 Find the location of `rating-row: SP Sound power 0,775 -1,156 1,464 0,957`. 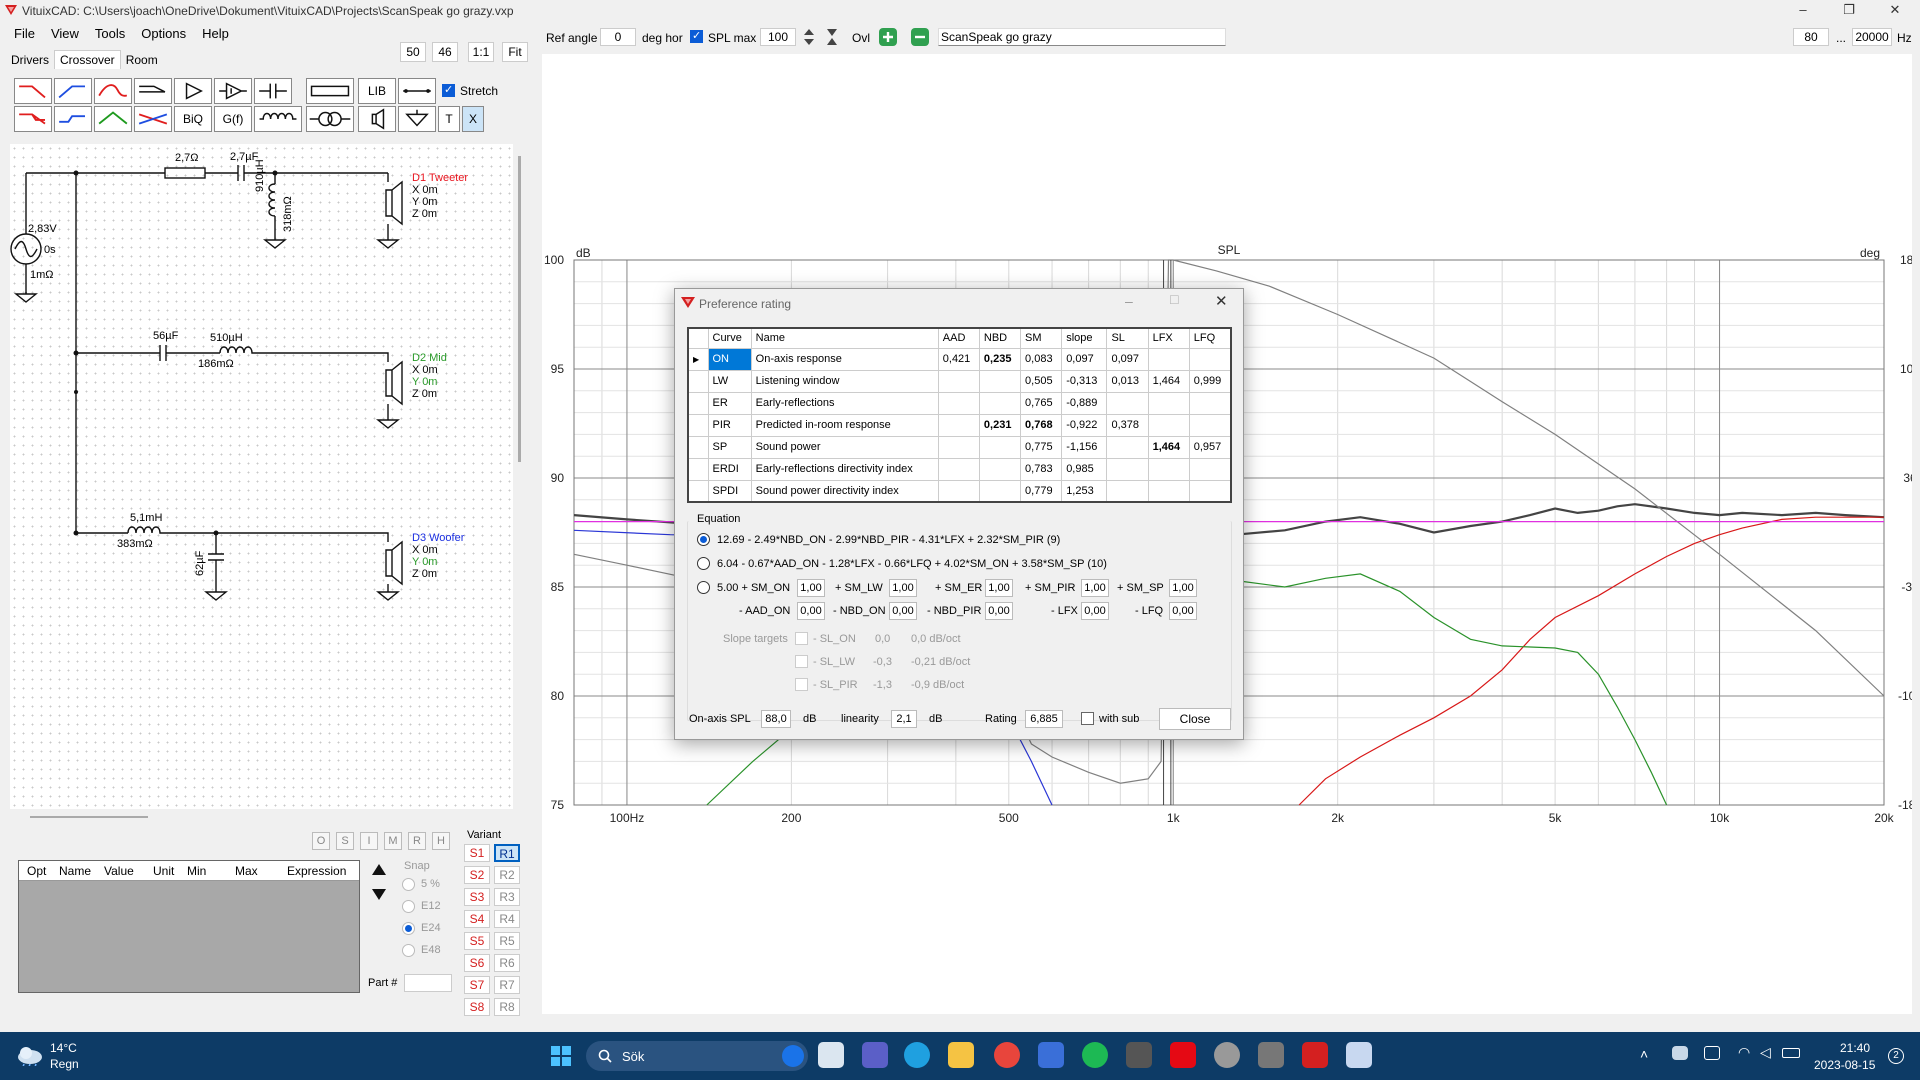

rating-row: SP Sound power 0,775 -1,156 1,464 0,957 is located at coordinates (959, 447).